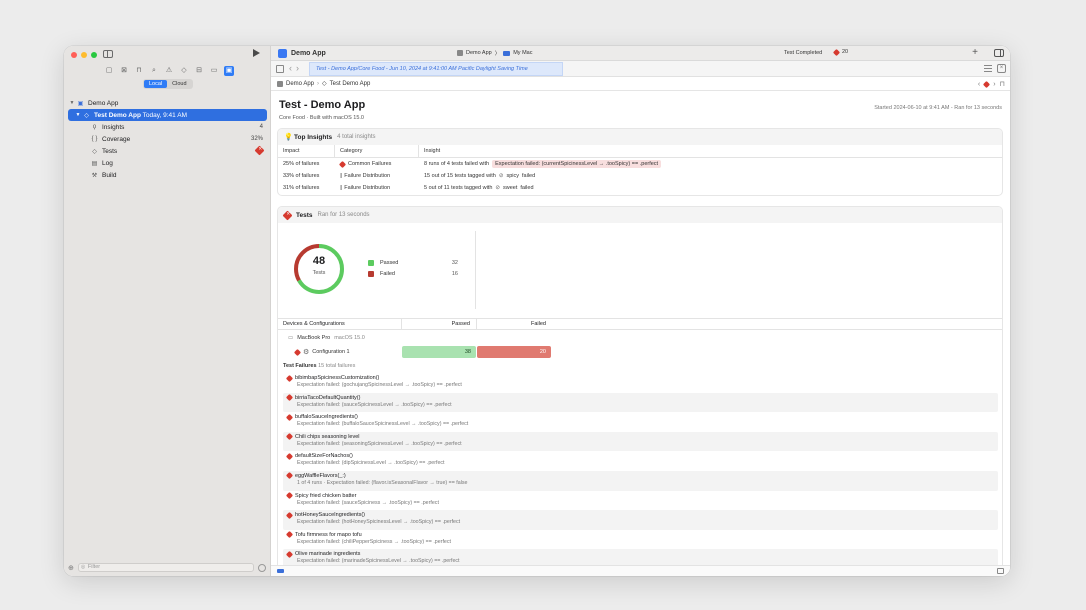 This screenshot has height=610, width=1086. I want to click on editor-options-icon, so click(988, 68).